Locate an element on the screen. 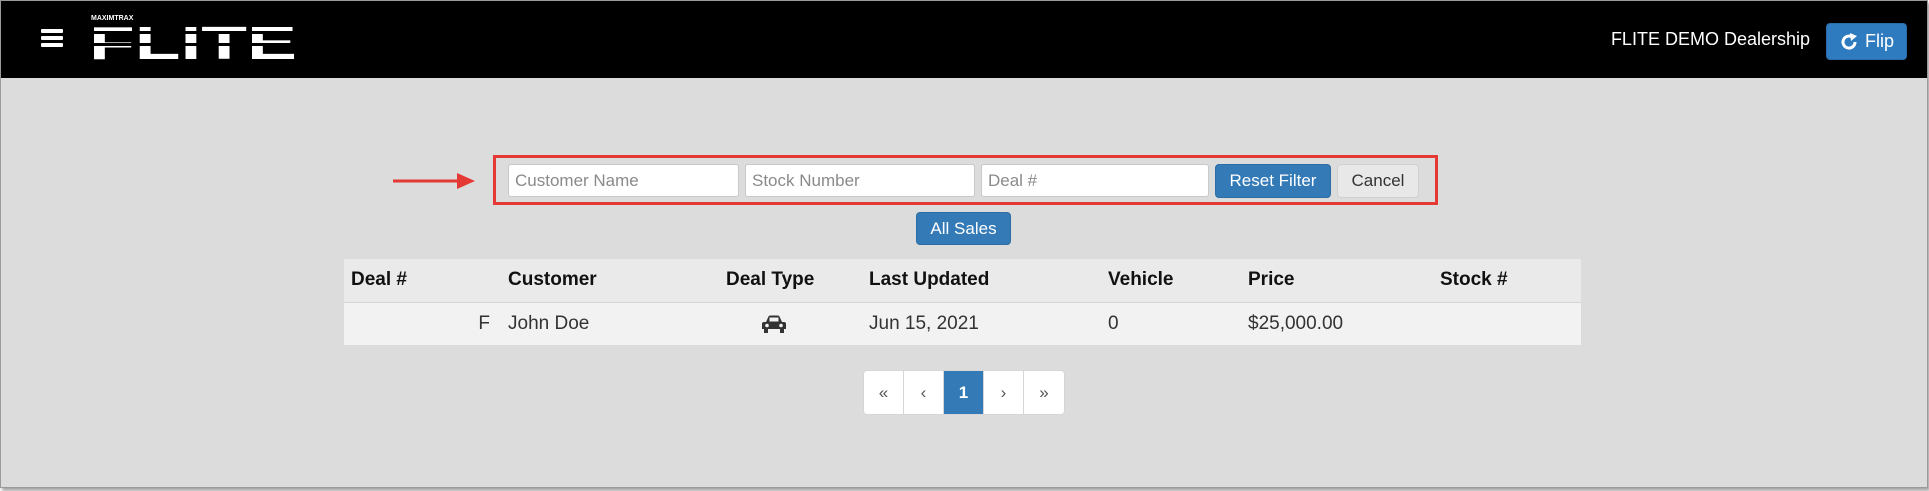 The height and width of the screenshot is (491, 1929). hamburger-menu-icon is located at coordinates (52, 38).